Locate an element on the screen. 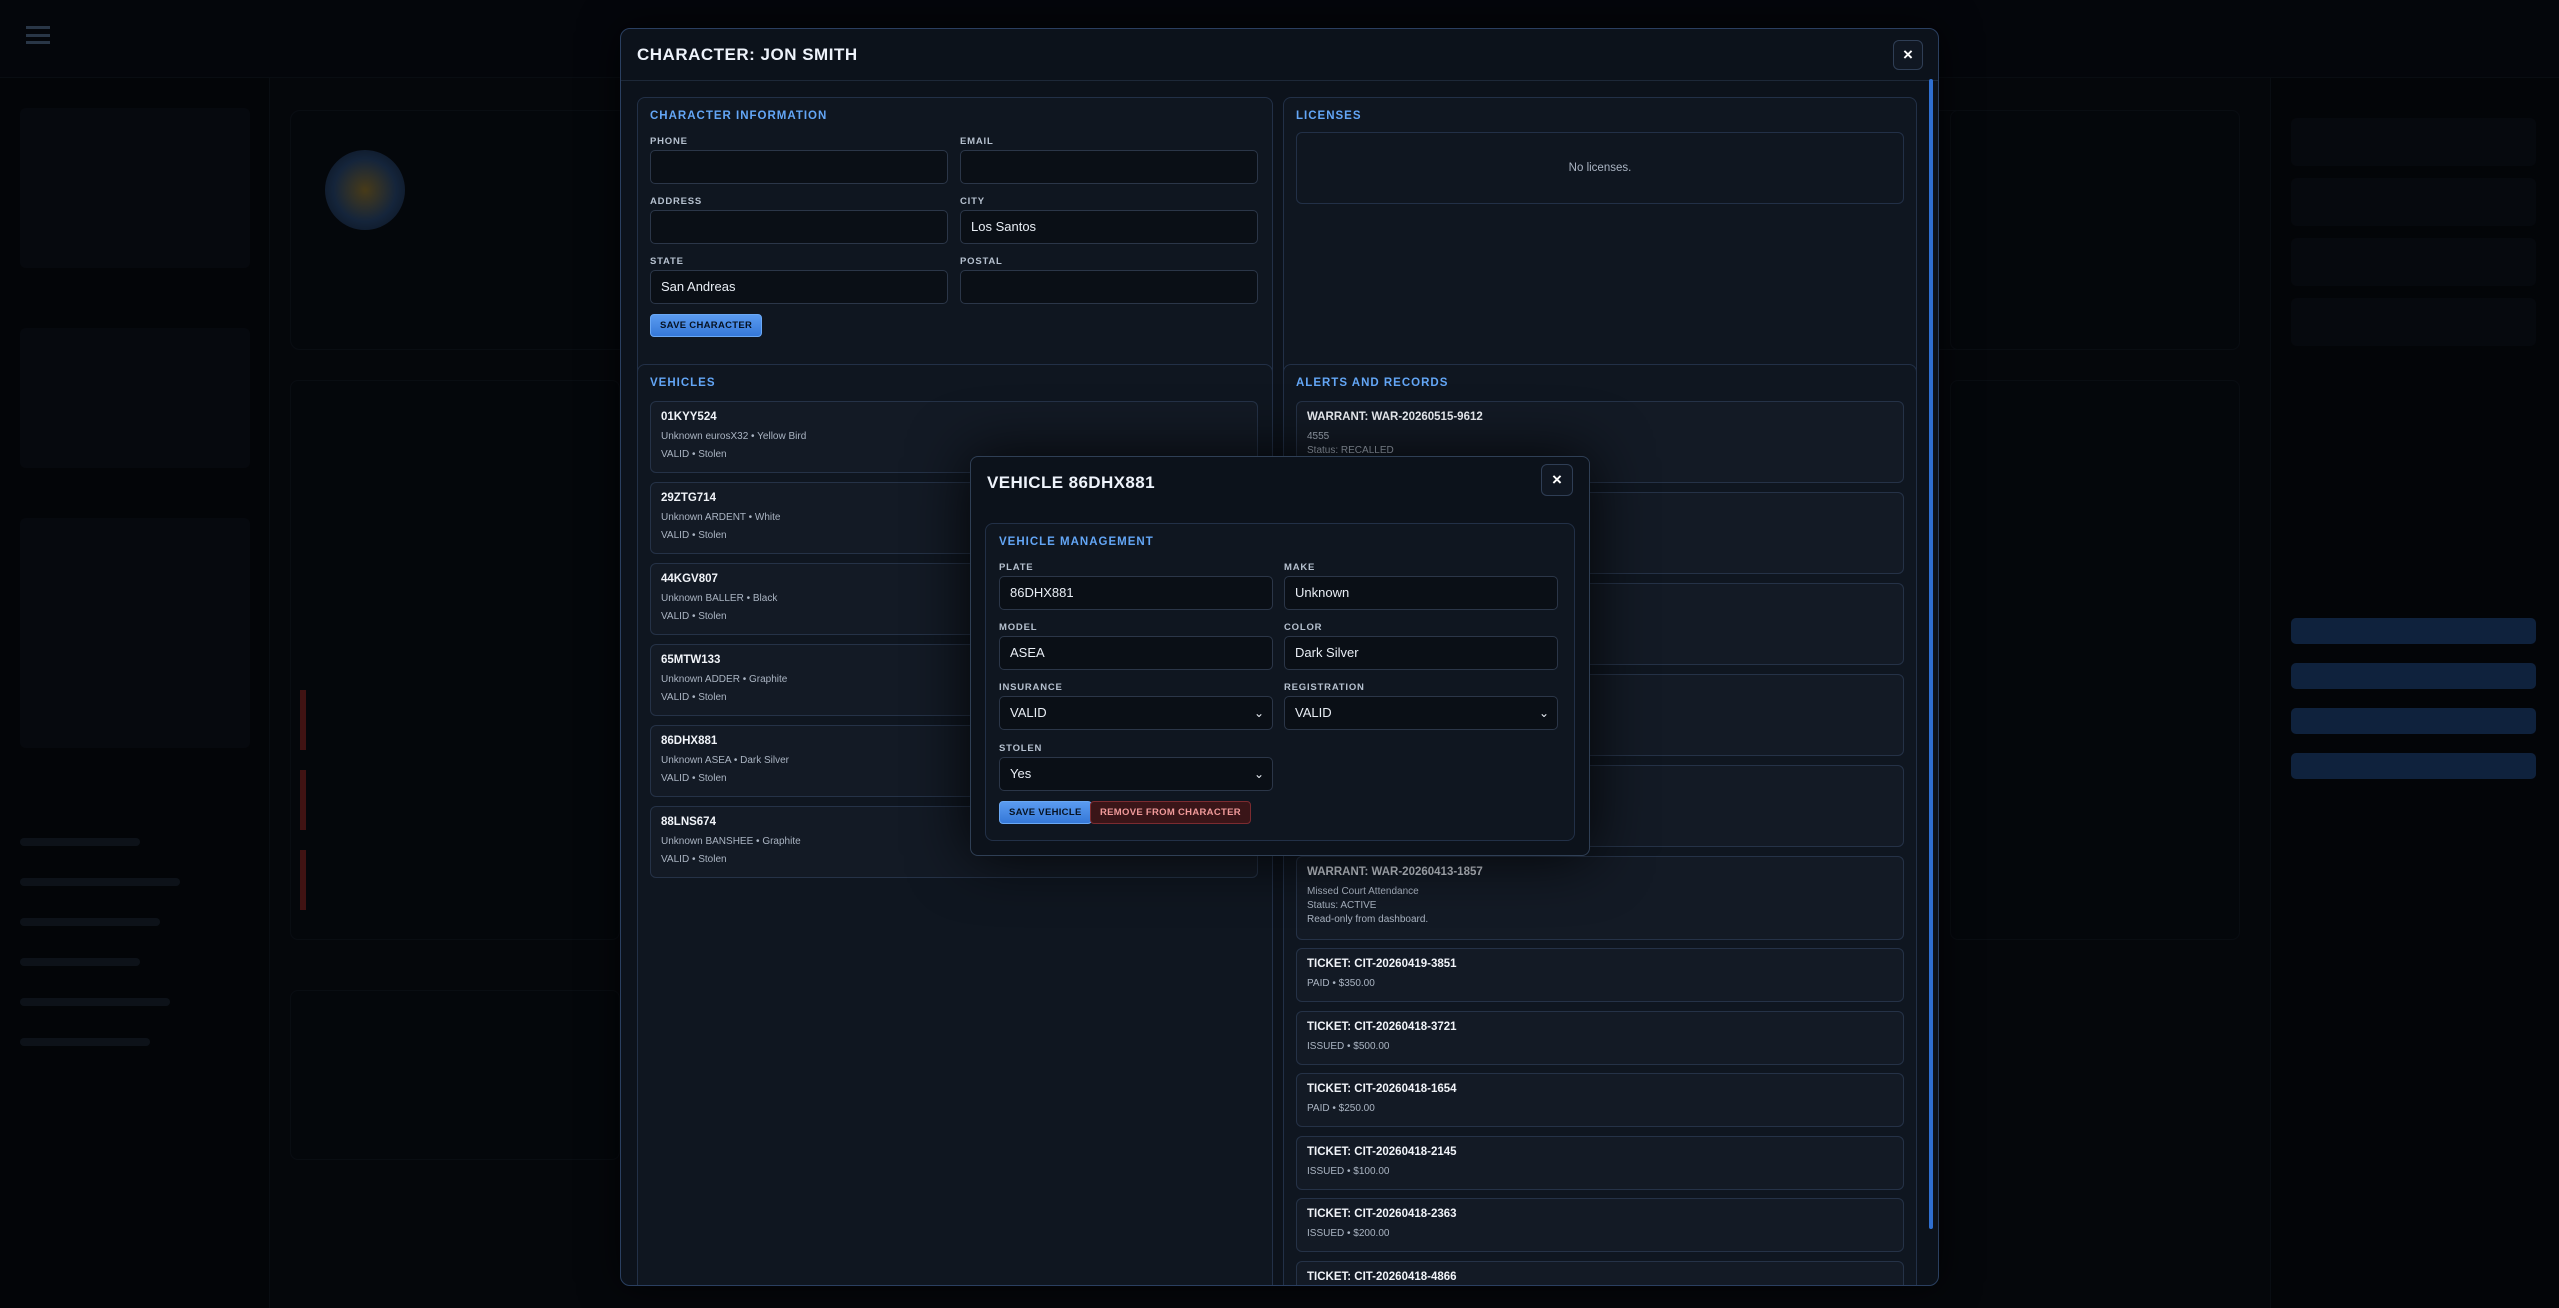 The height and width of the screenshot is (1308, 2559). alerts-title: ALERTS AND RECORDS is located at coordinates (1372, 383).